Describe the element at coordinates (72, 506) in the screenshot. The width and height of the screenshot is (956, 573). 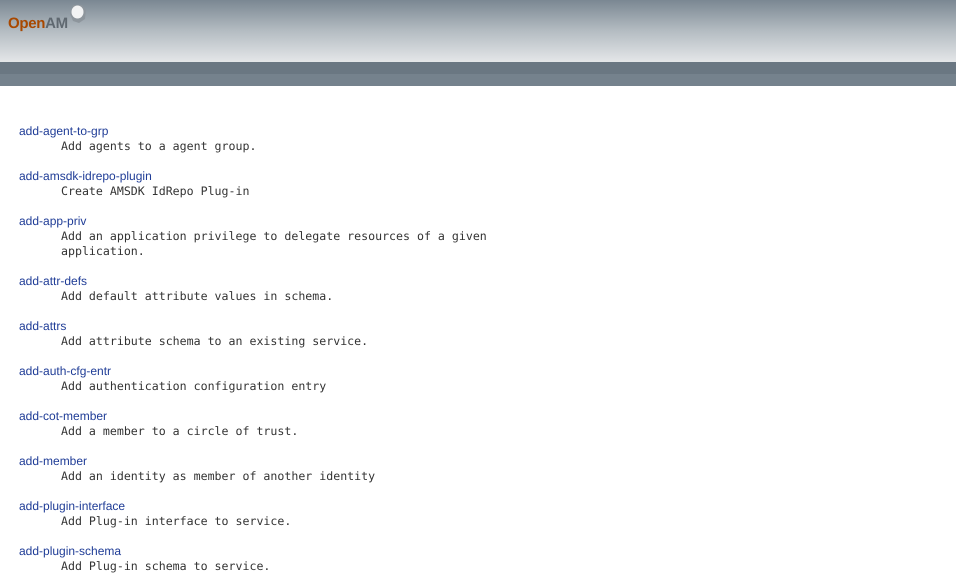
I see `command-link: add-plugin-interface` at that location.